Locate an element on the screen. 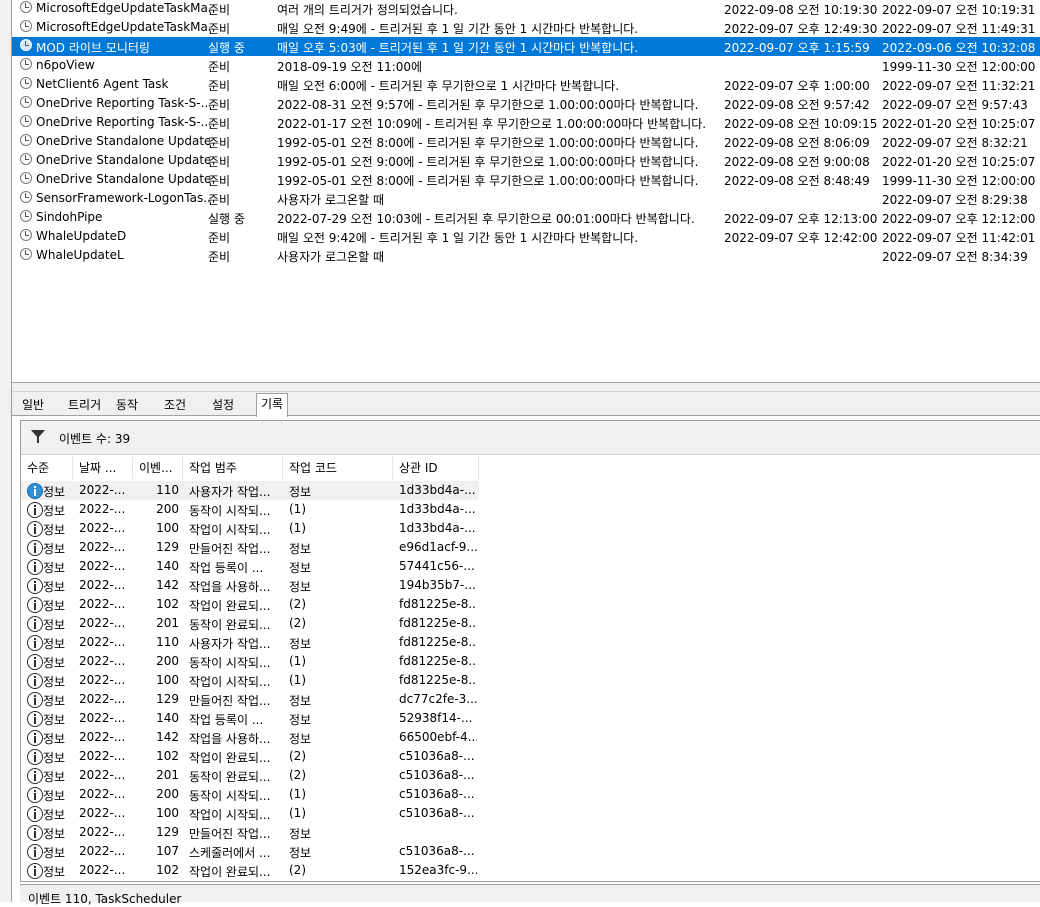  event-id: 102 is located at coordinates (167, 870).